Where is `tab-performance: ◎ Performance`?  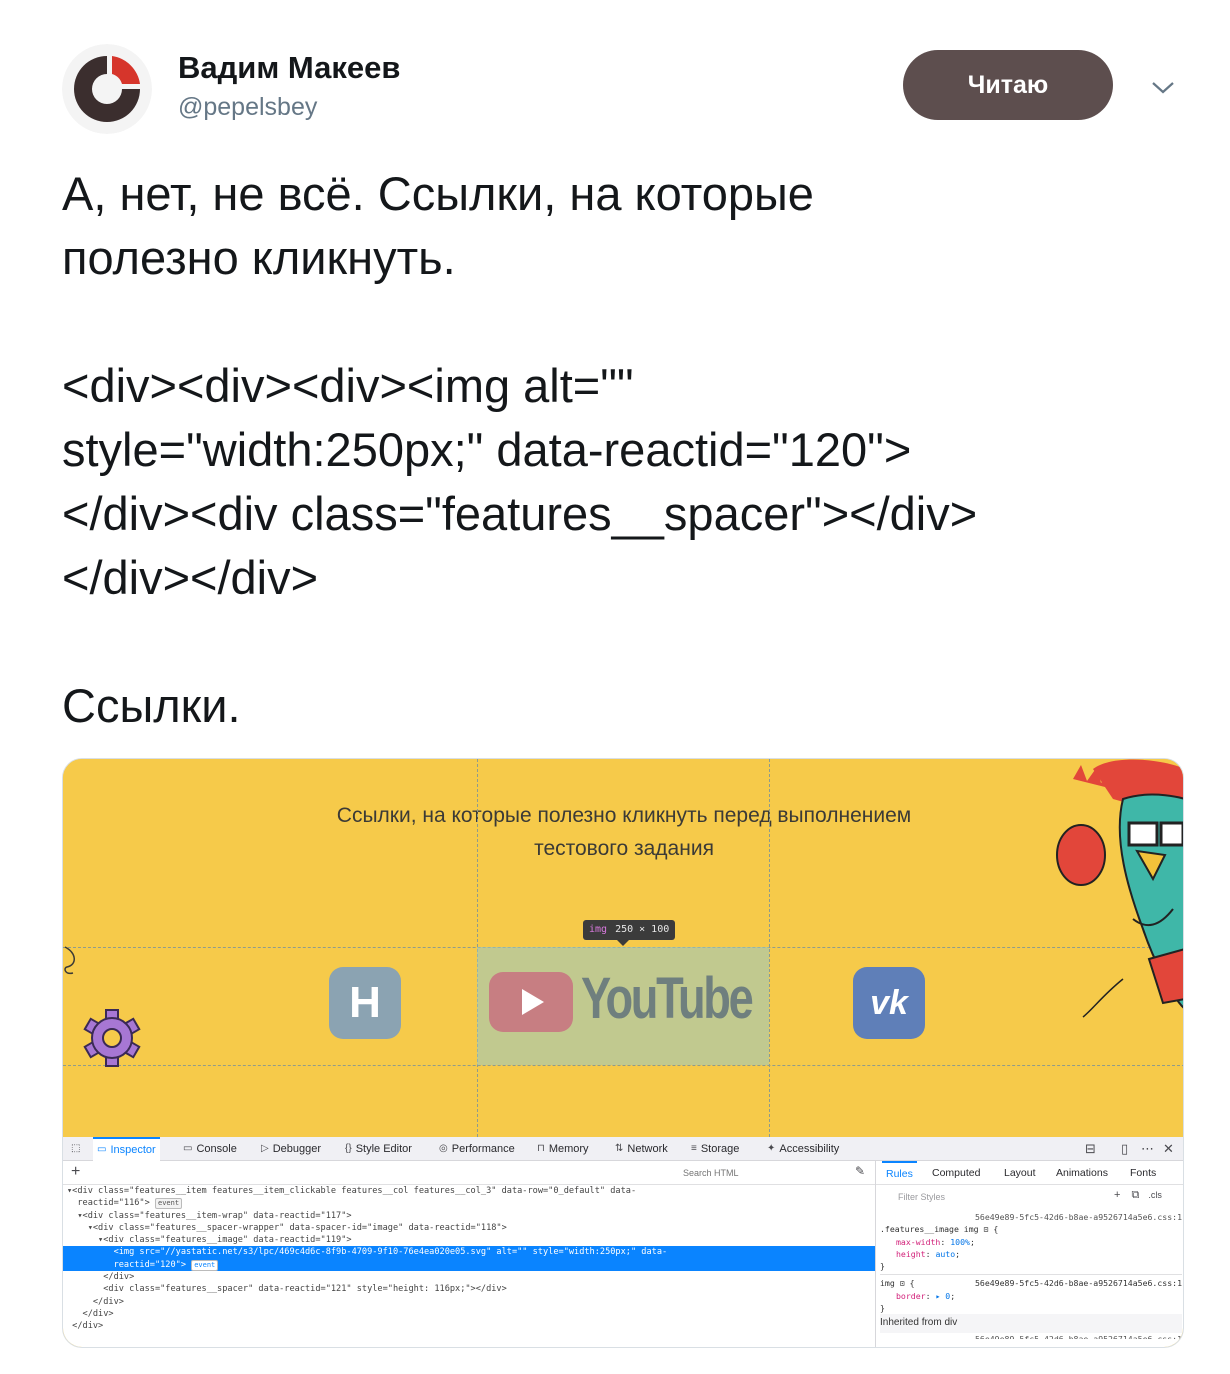
tab-performance: ◎ Performance is located at coordinates (477, 1149).